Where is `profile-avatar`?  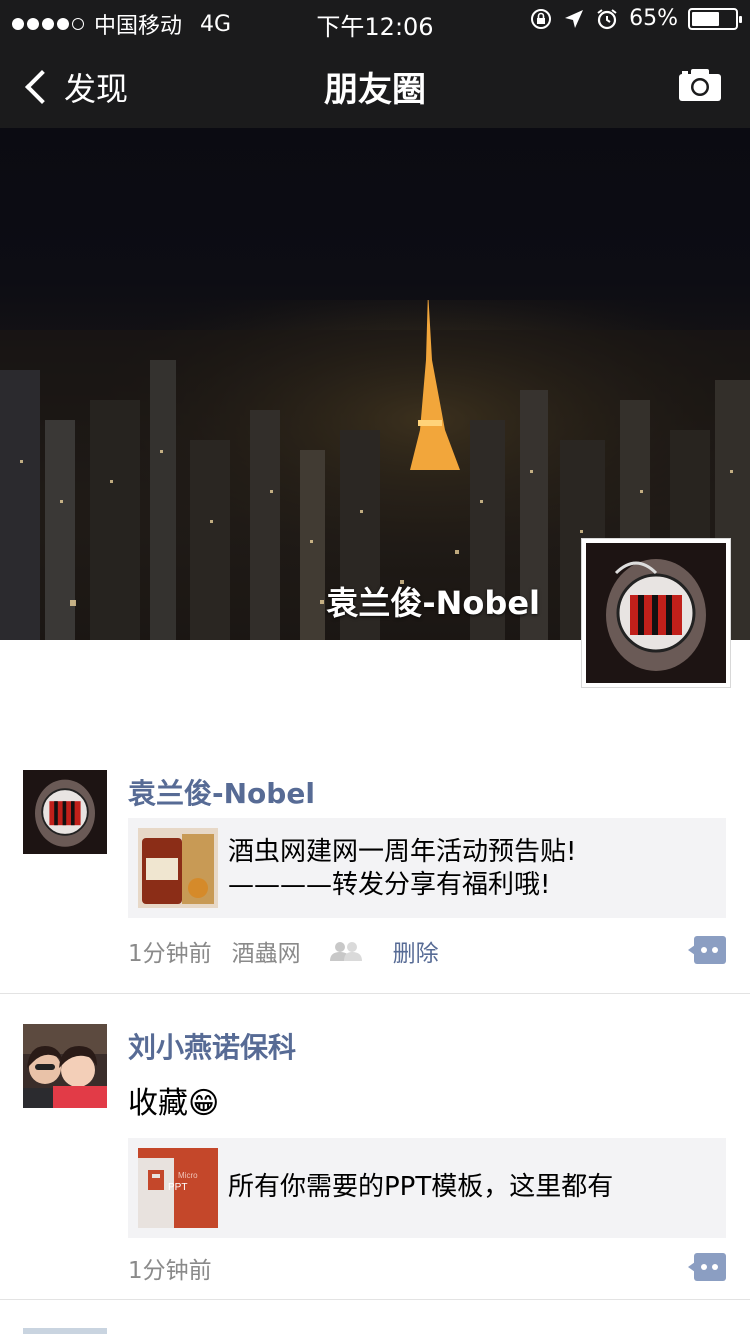 profile-avatar is located at coordinates (656, 613).